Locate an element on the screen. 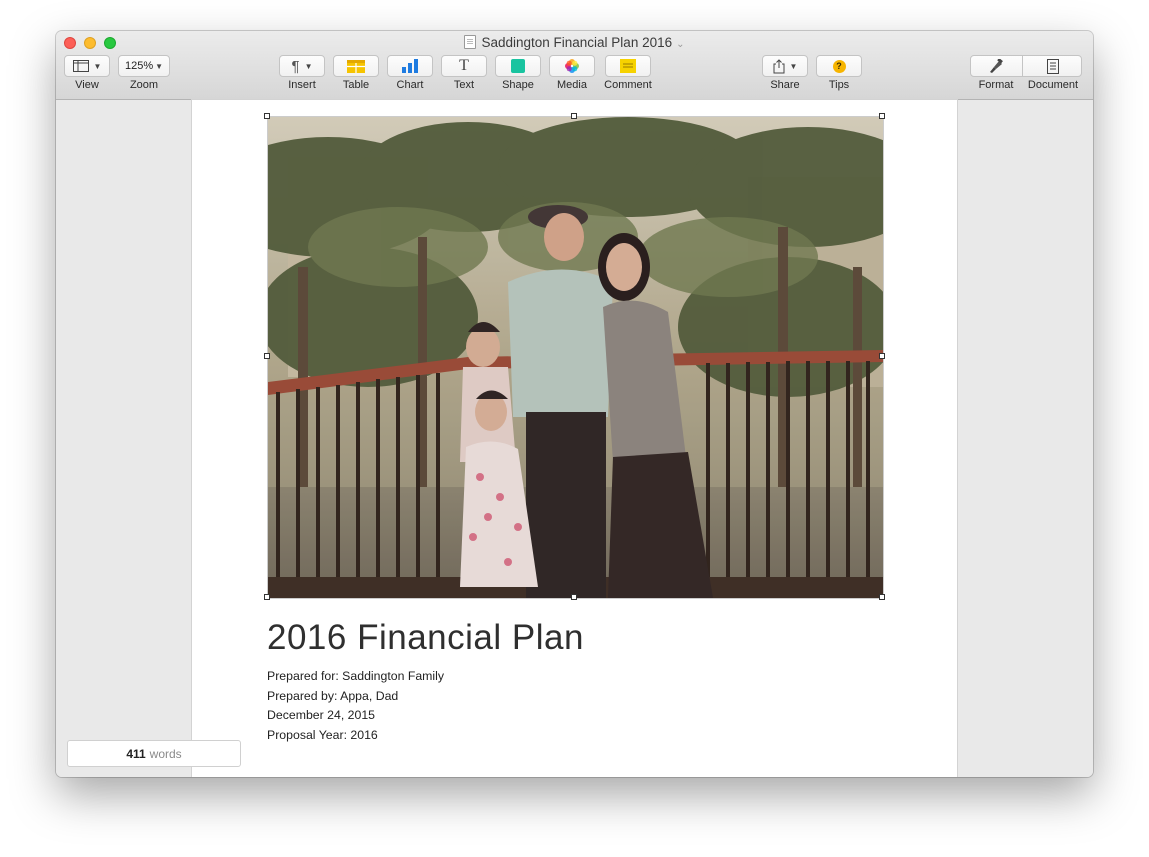 This screenshot has width=1149, height=857. share-toolbar-item: ▼ Share is located at coordinates (785, 73).